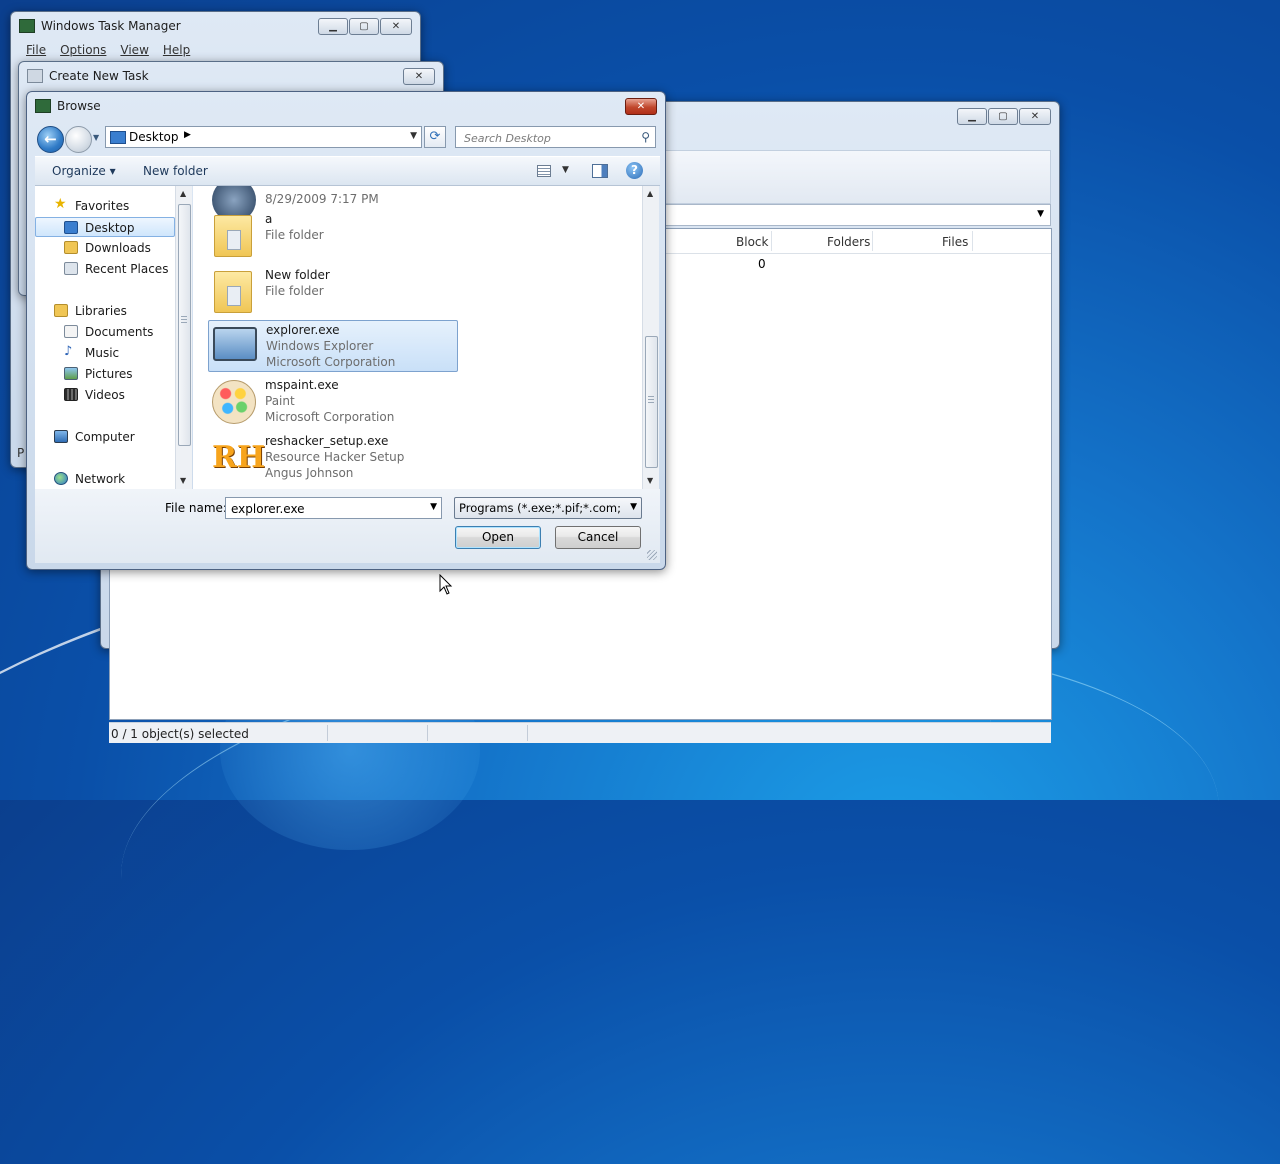 The width and height of the screenshot is (1280, 1164). What do you see at coordinates (600, 171) in the screenshot?
I see `preview-pane-icon` at bounding box center [600, 171].